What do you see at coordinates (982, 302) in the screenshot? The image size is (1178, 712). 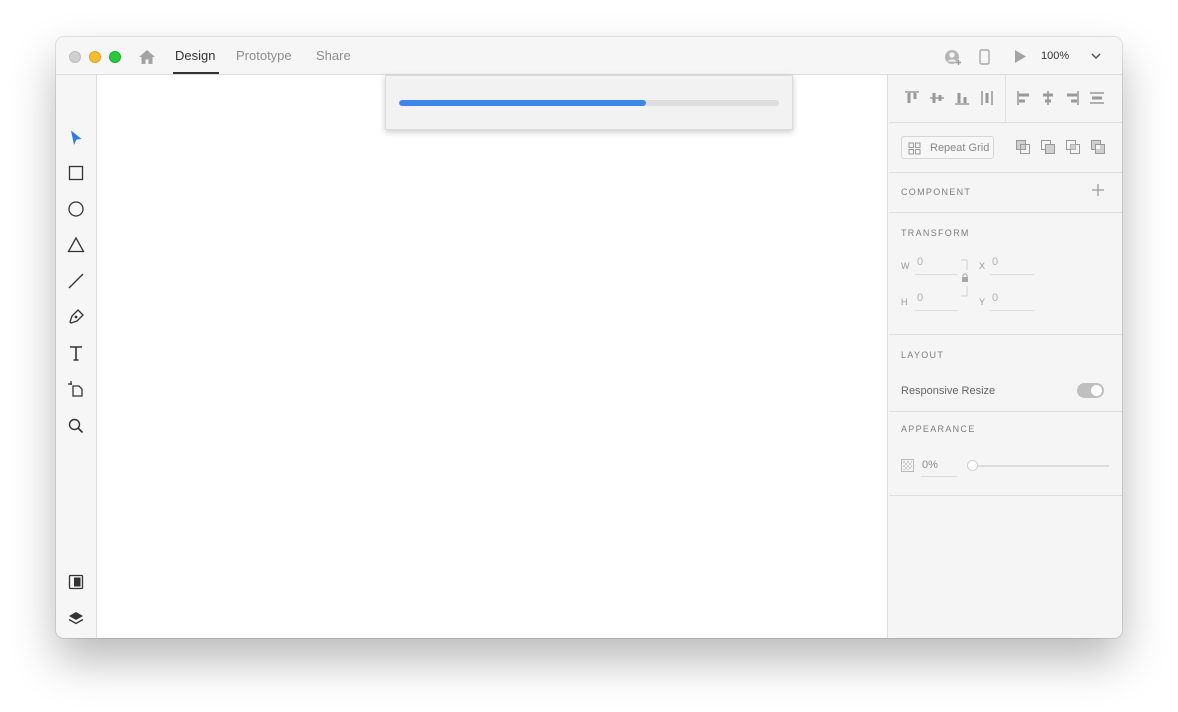 I see `y-label: Y` at bounding box center [982, 302].